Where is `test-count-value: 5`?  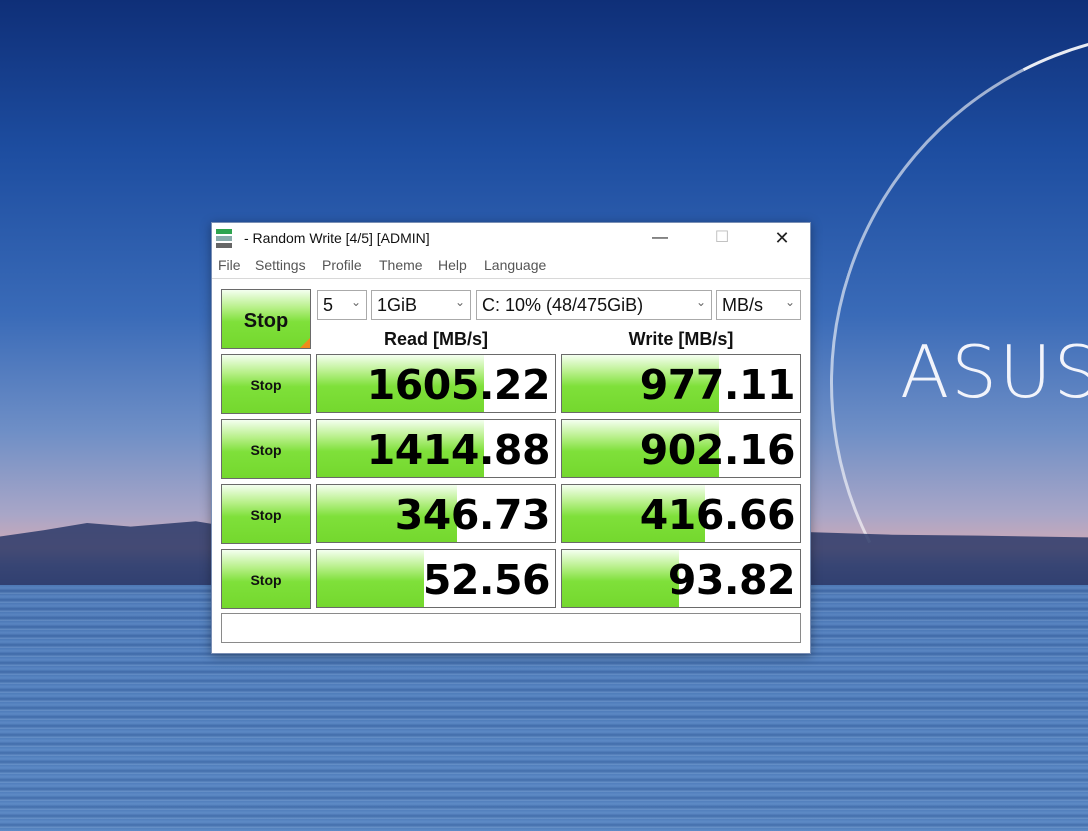
test-count-value: 5 is located at coordinates (328, 305).